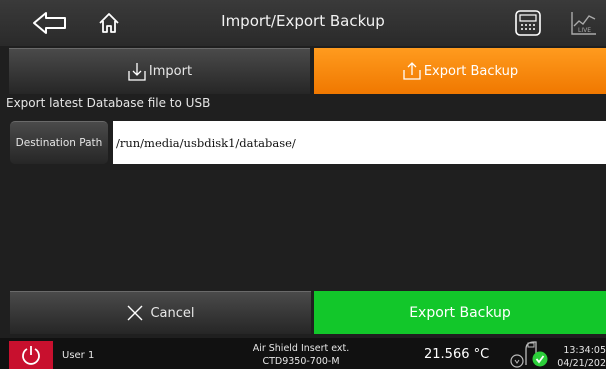 The image size is (606, 369). I want to click on tab-export-label: Export Backup, so click(471, 71).